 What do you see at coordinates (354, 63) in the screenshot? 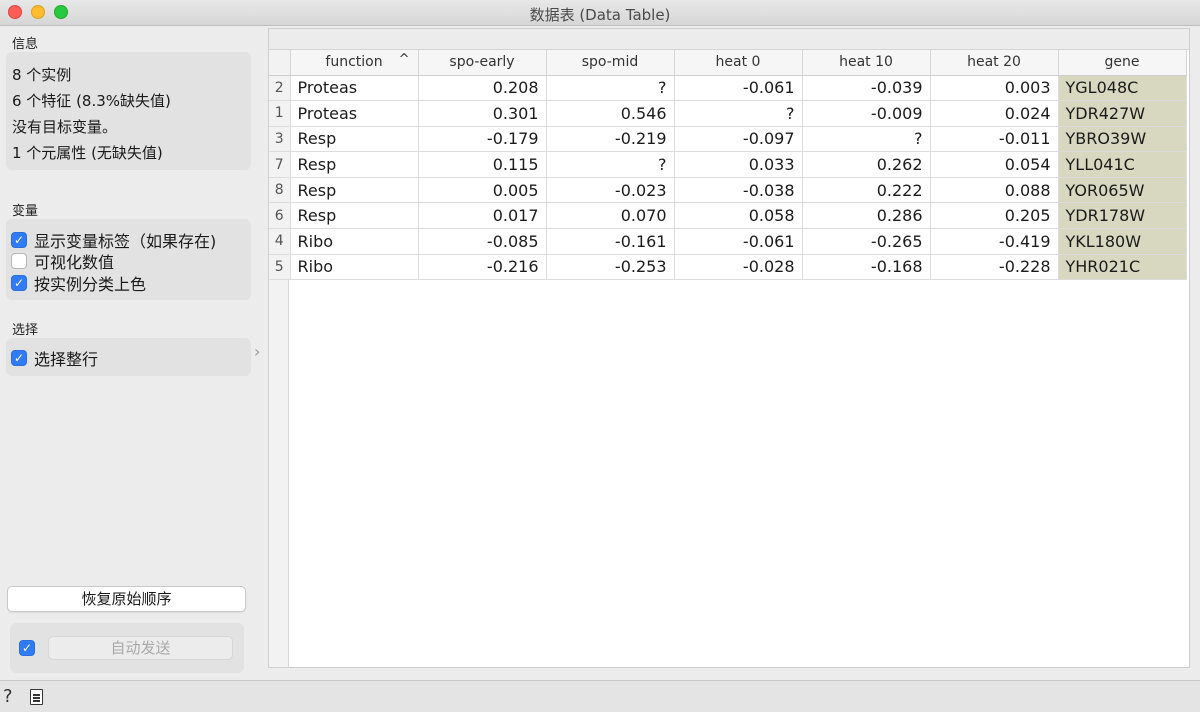
I see `column-header-function: function ^` at bounding box center [354, 63].